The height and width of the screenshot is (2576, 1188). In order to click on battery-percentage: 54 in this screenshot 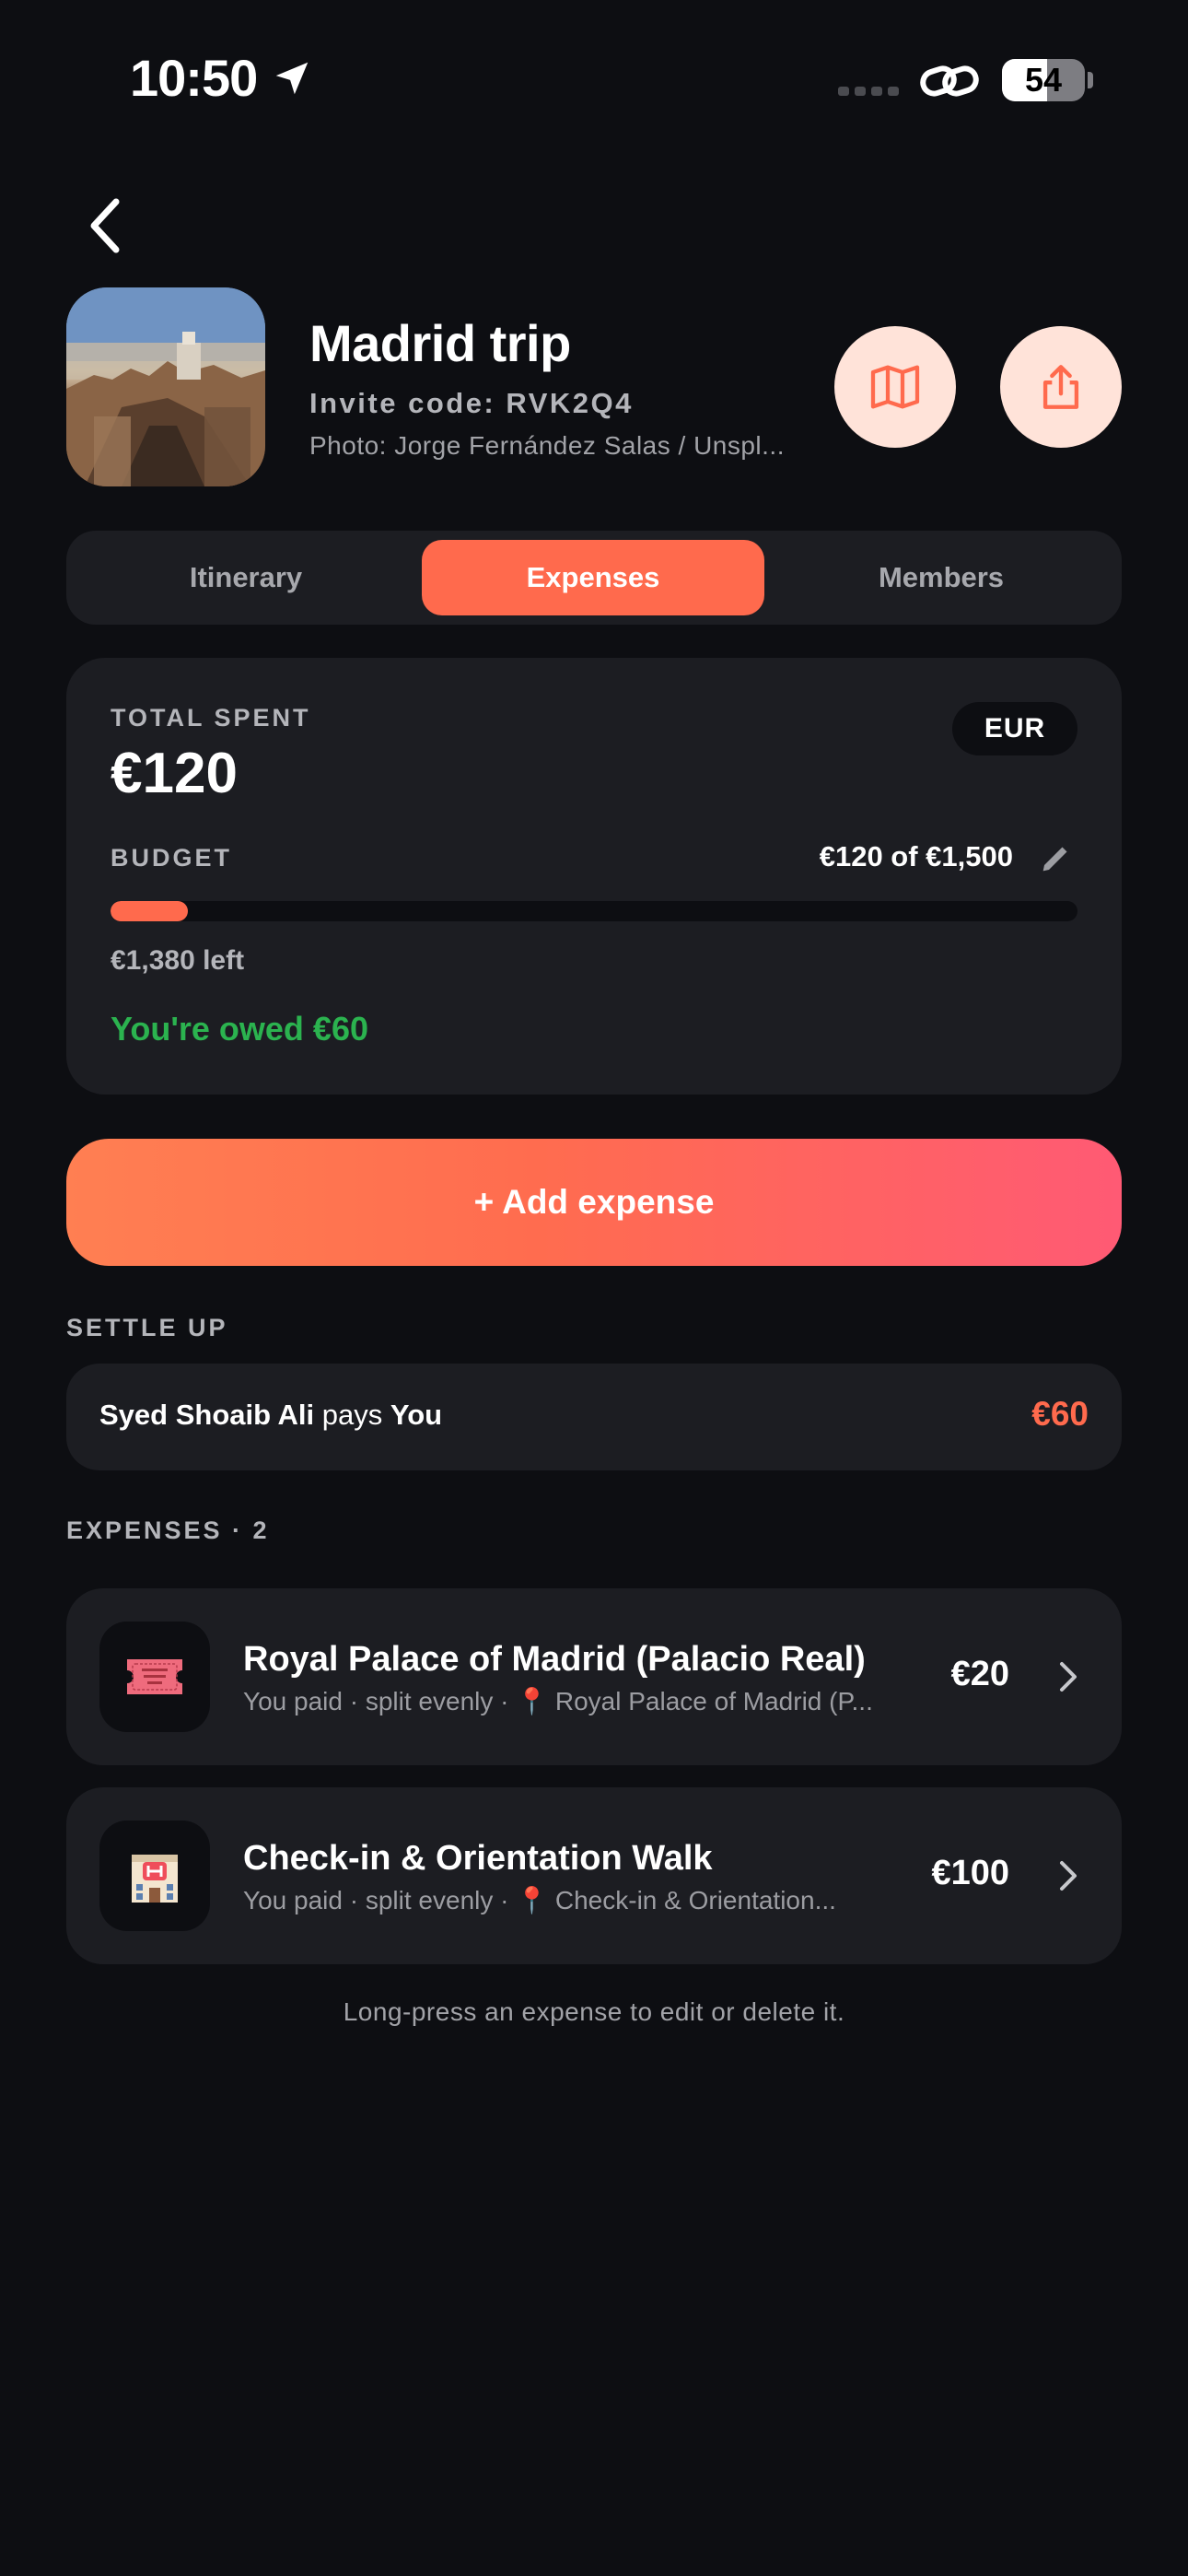, I will do `click(1043, 80)`.